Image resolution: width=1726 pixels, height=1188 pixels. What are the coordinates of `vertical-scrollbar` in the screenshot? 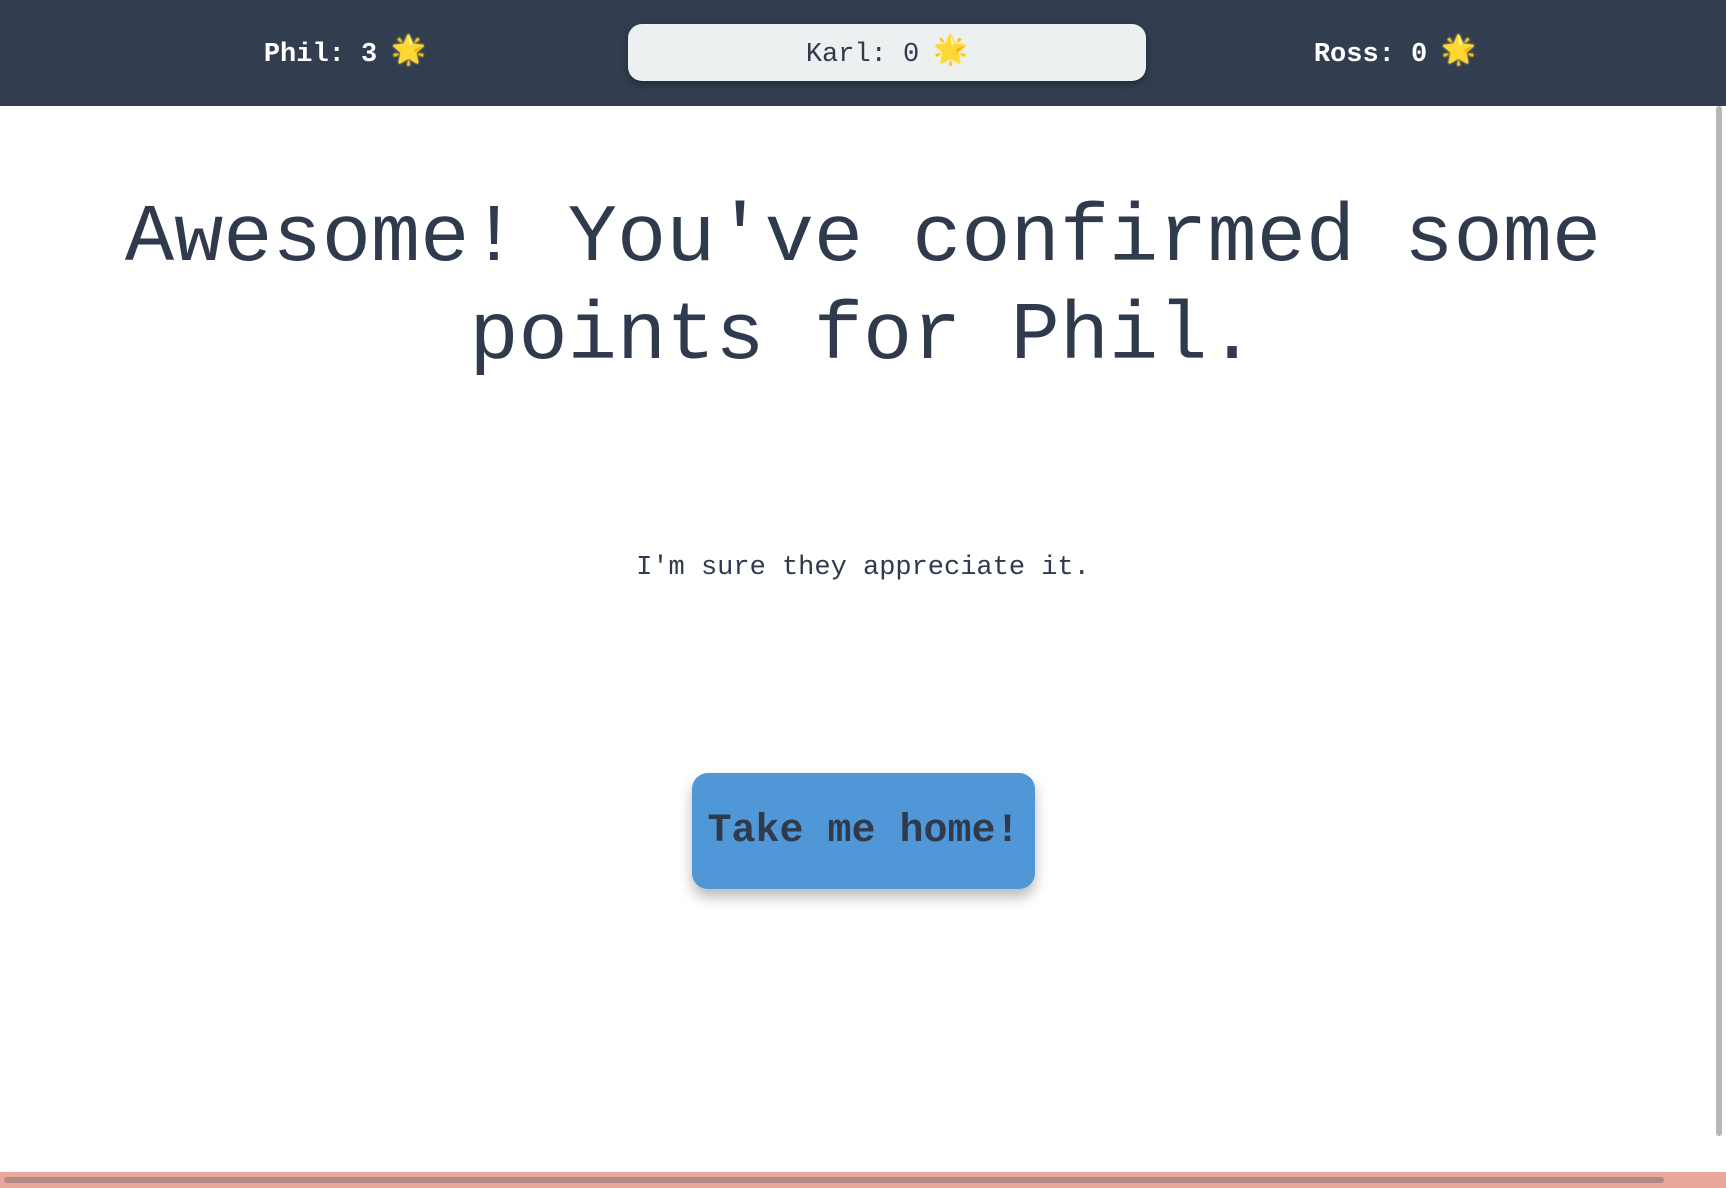 It's located at (1719, 639).